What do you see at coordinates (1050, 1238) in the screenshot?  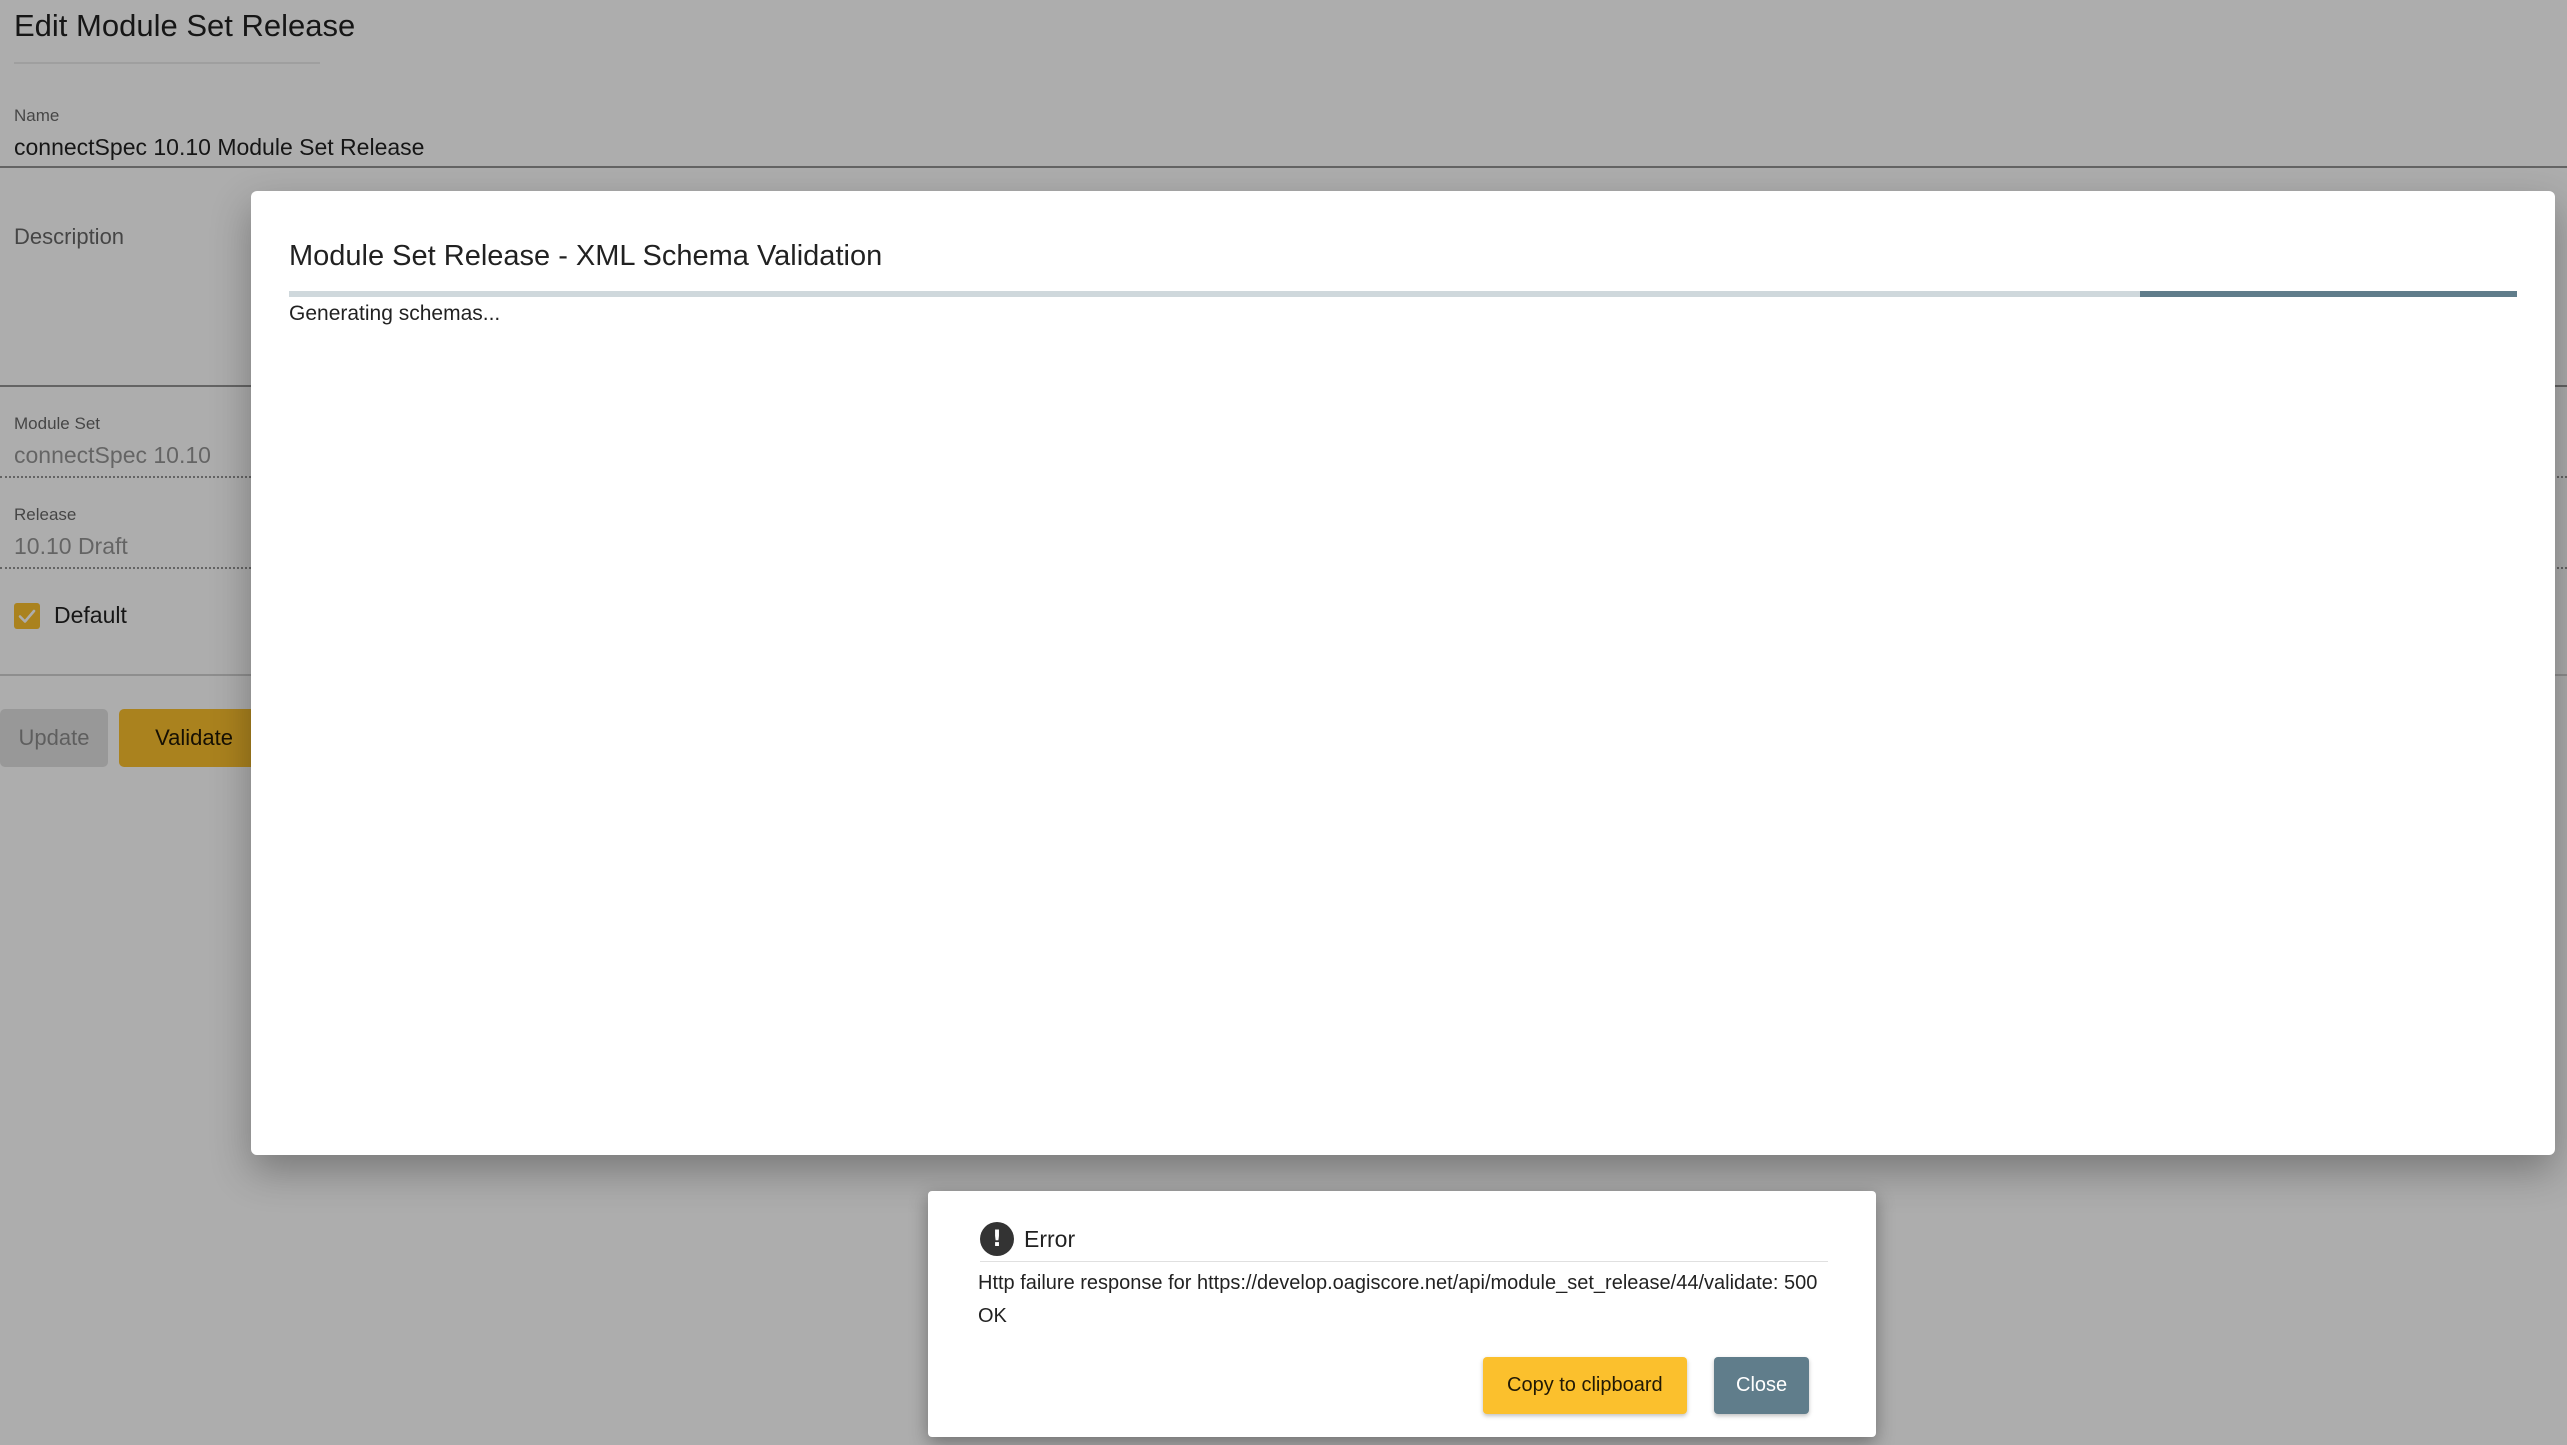 I see `error-title: Error` at bounding box center [1050, 1238].